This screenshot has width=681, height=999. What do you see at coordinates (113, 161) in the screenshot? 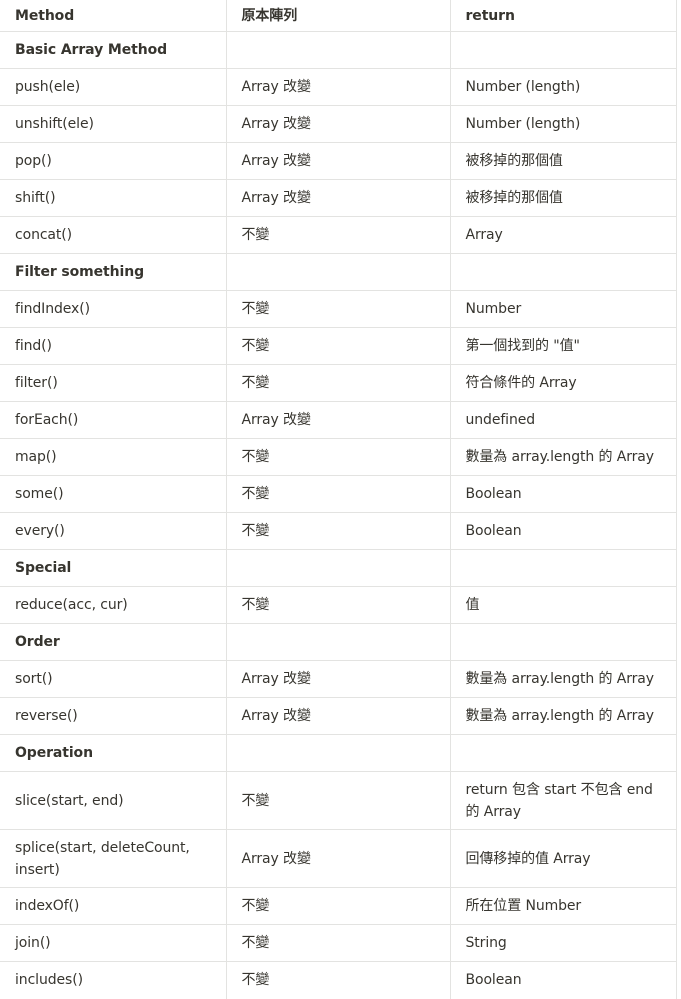
I see `method-cell: pop()` at bounding box center [113, 161].